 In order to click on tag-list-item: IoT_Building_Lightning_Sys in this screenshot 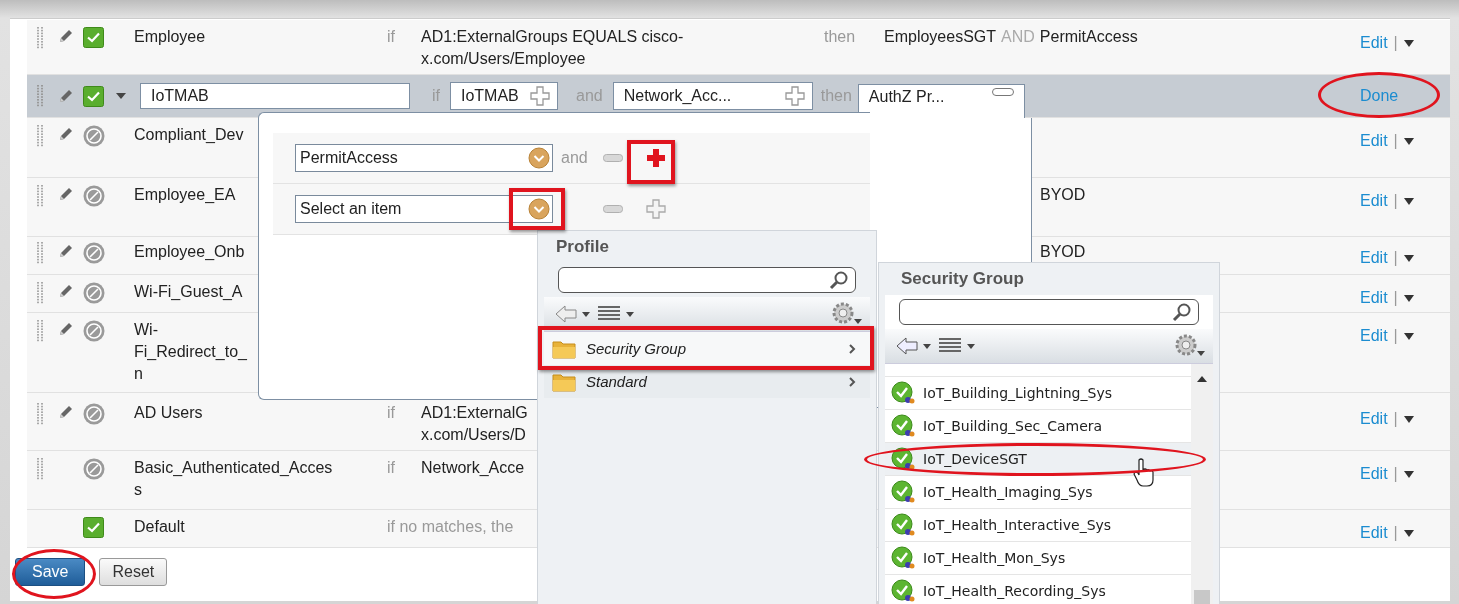, I will do `click(1038, 393)`.